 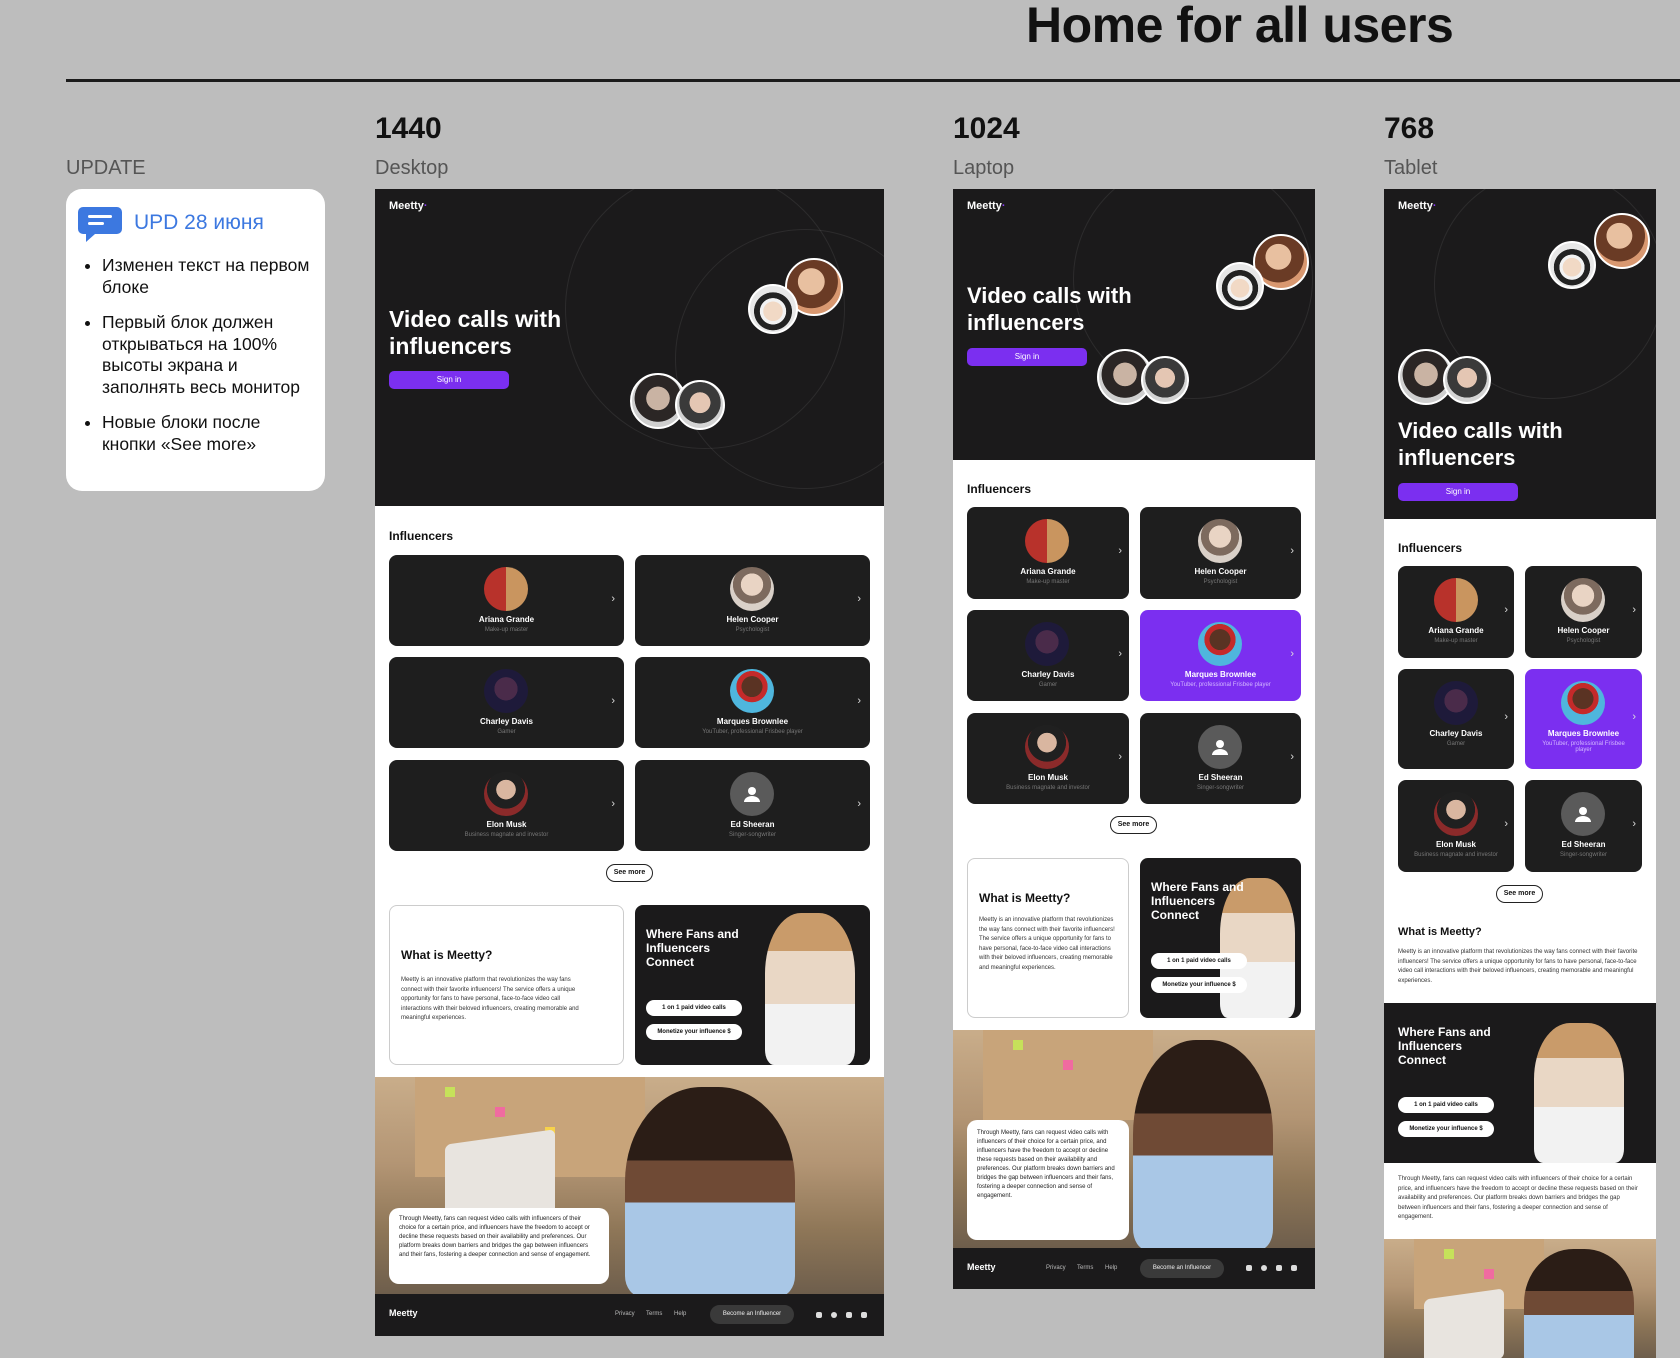 I want to click on laptop, so click(x=1464, y=1323).